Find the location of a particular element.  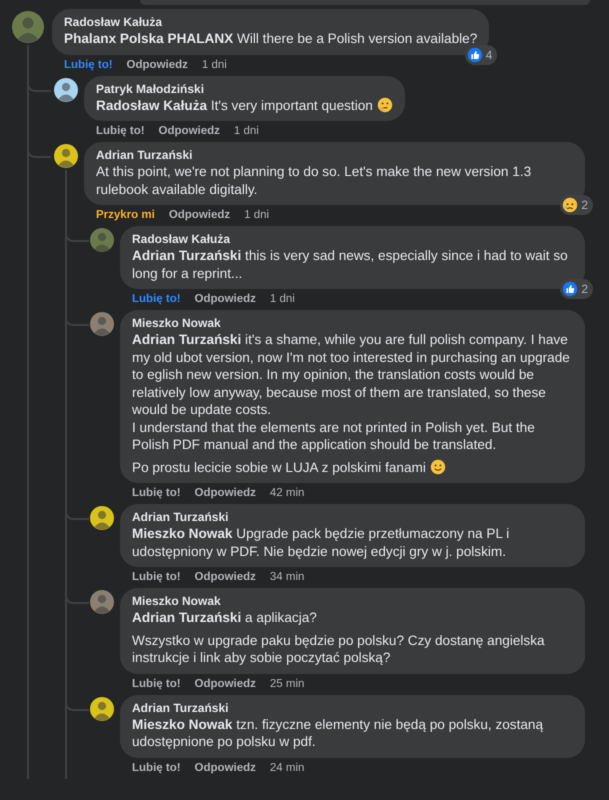

comment-text: Phalanx Polska PHALANX Will there be a Polish version available? is located at coordinates (271, 39).